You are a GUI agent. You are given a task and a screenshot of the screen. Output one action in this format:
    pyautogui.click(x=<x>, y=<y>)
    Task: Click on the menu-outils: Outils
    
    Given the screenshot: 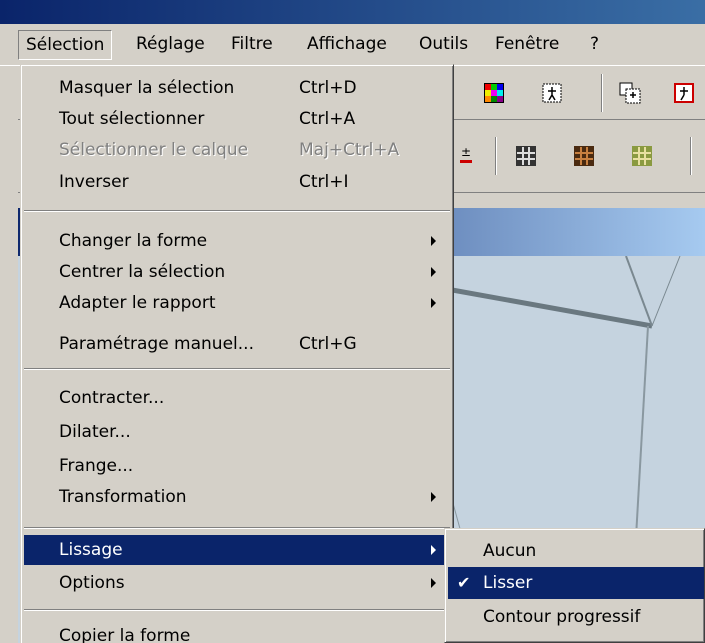 What is the action you would take?
    pyautogui.click(x=443, y=45)
    